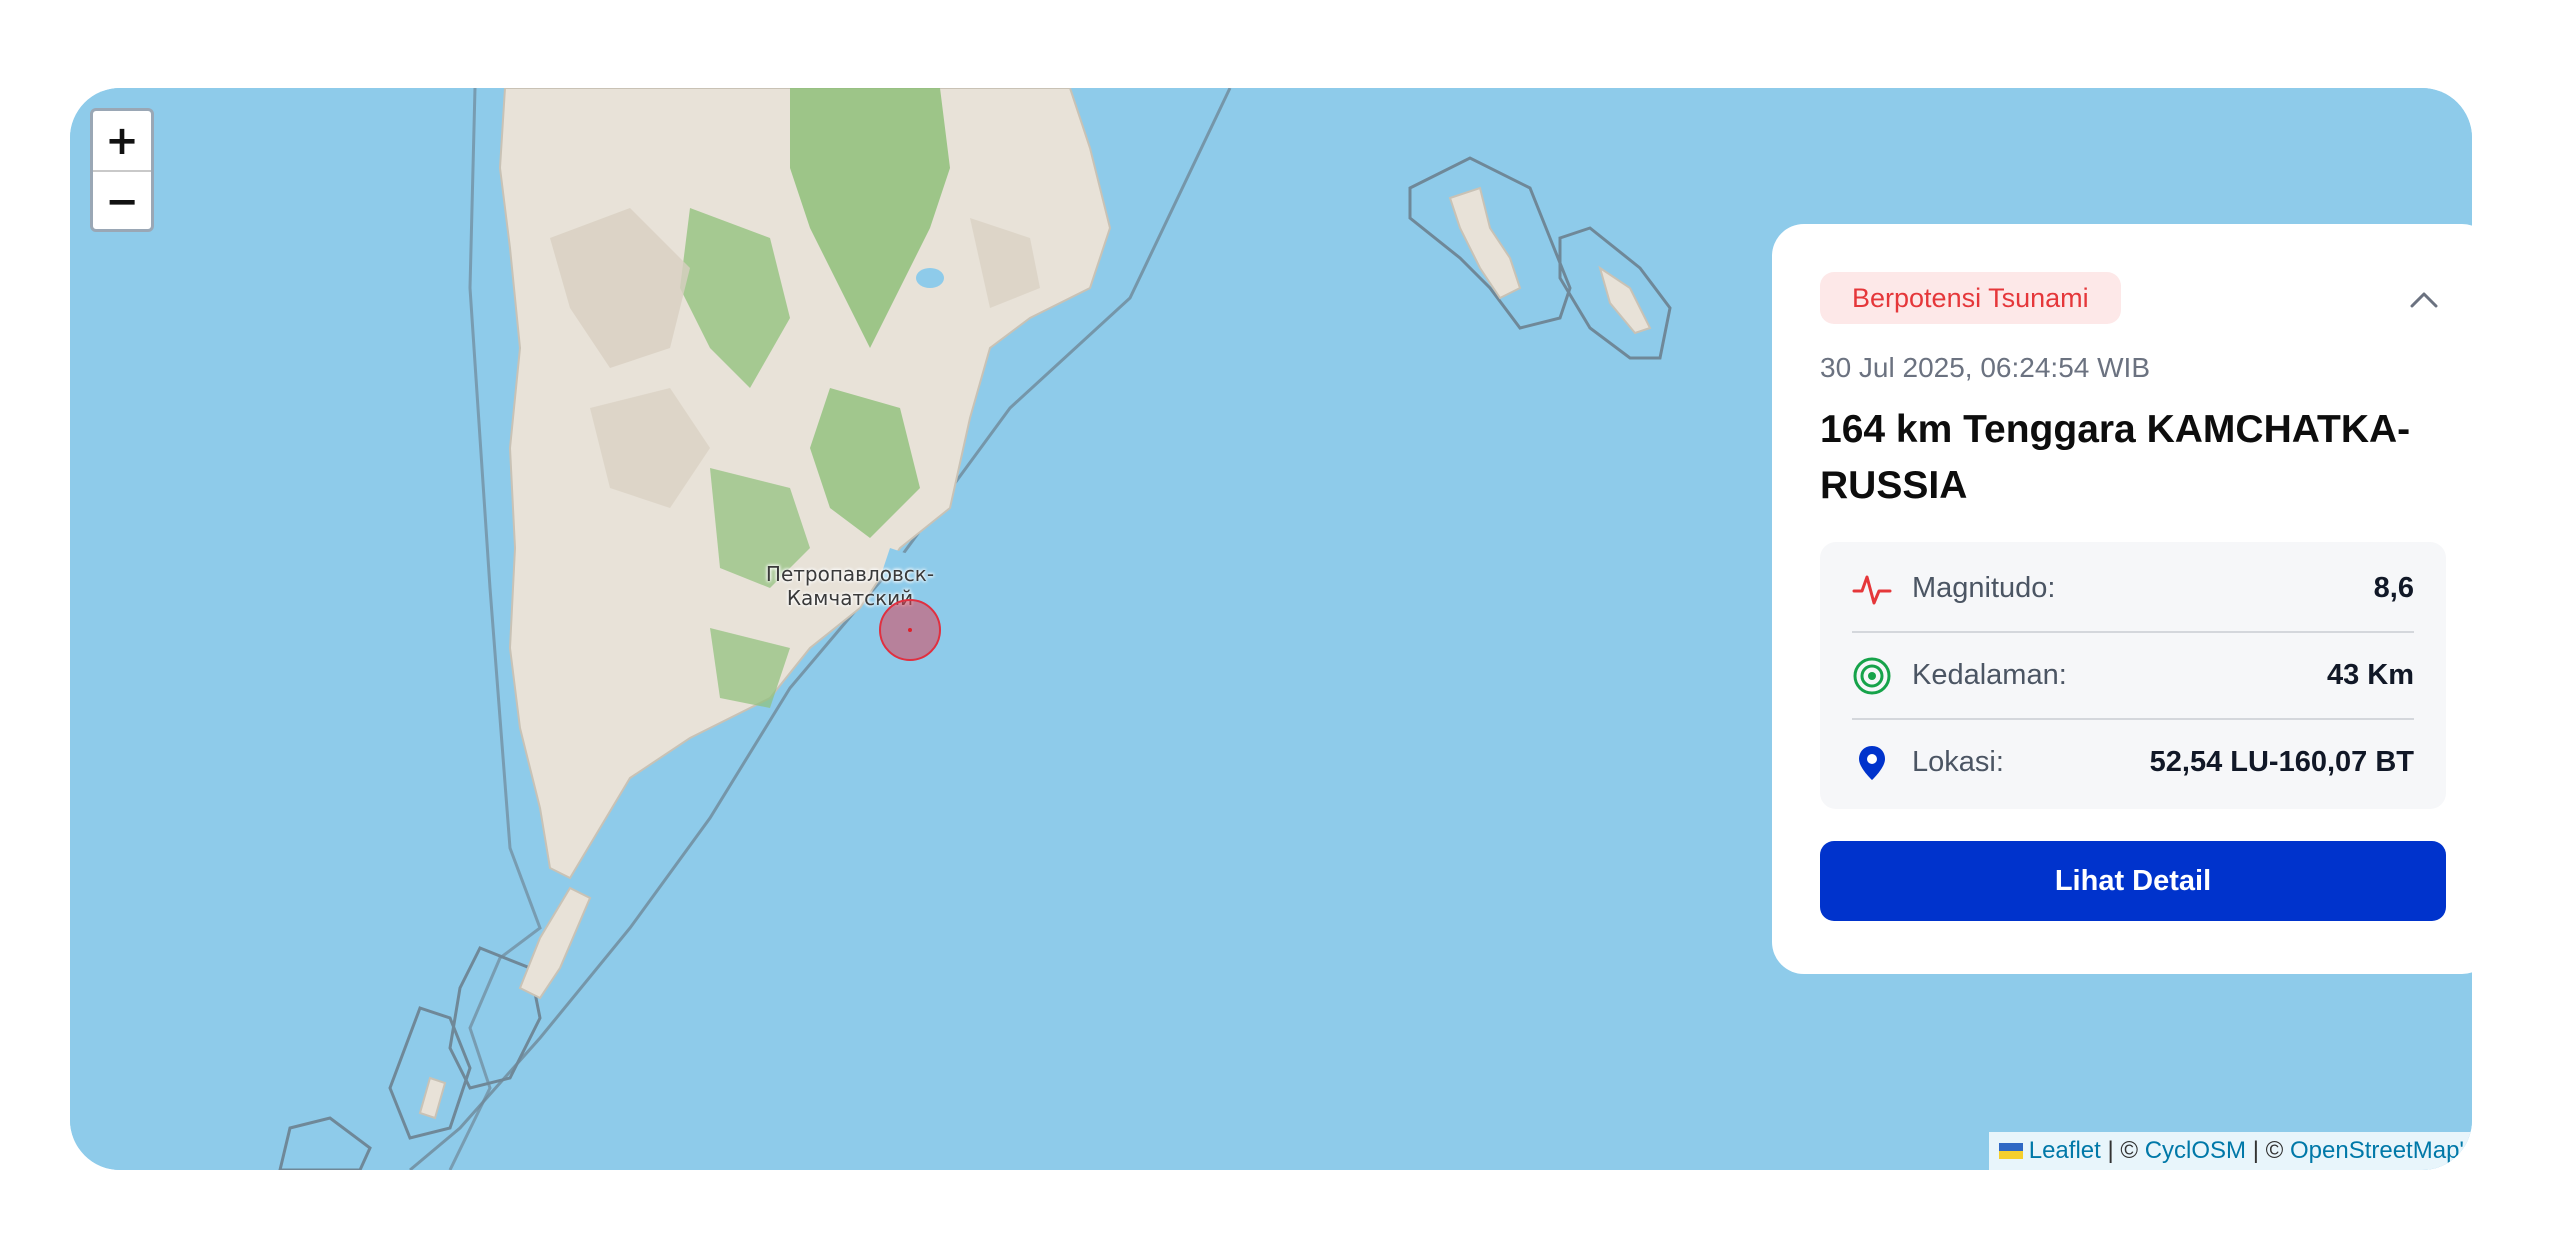 This screenshot has width=2550, height=1242. Describe the element at coordinates (1989, 675) in the screenshot. I see `depth-label: Kedalaman:` at that location.